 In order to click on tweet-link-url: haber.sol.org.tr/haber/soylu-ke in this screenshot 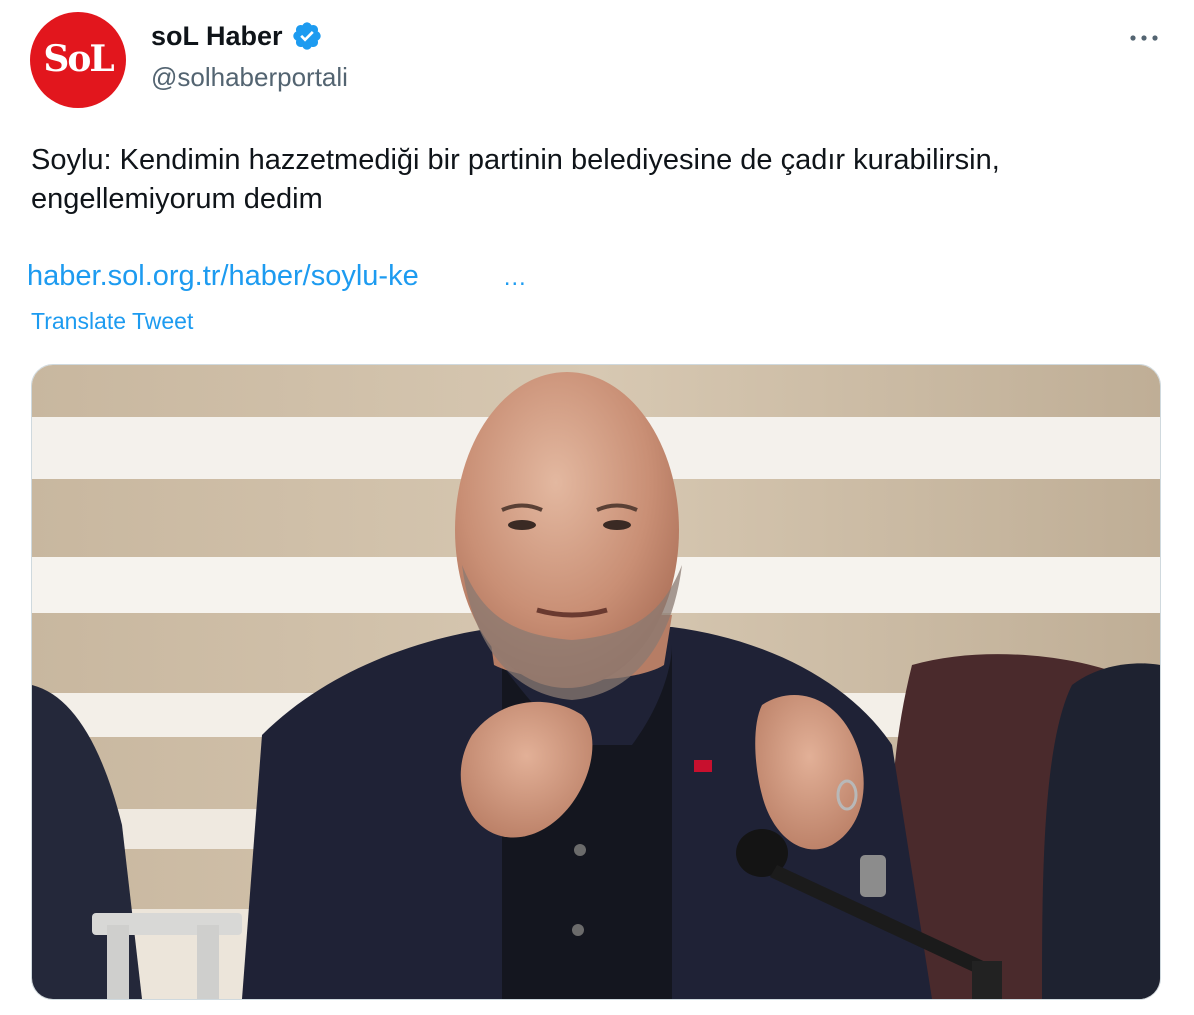, I will do `click(223, 276)`.